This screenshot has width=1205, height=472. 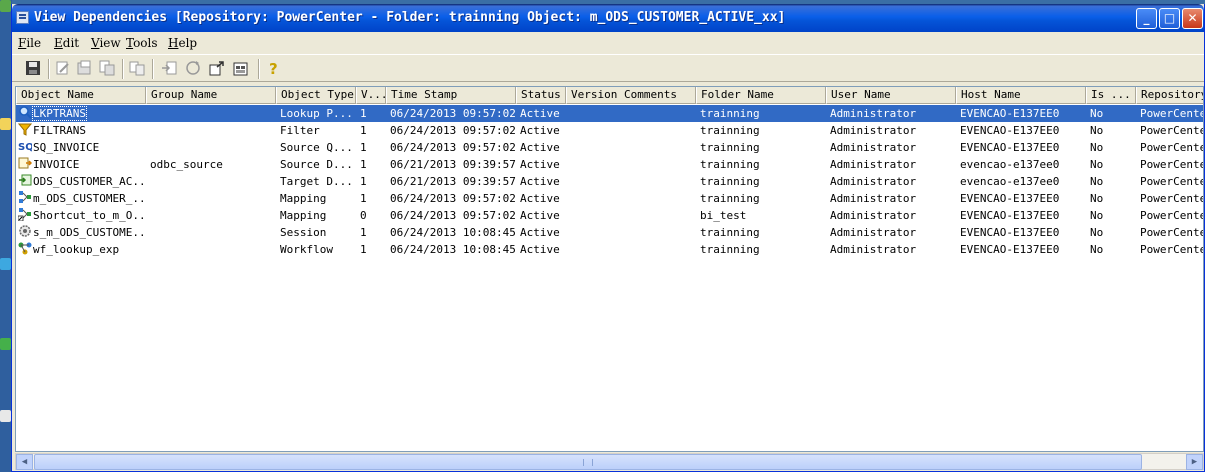 What do you see at coordinates (588, 462) in the screenshot?
I see `scroll-thumb` at bounding box center [588, 462].